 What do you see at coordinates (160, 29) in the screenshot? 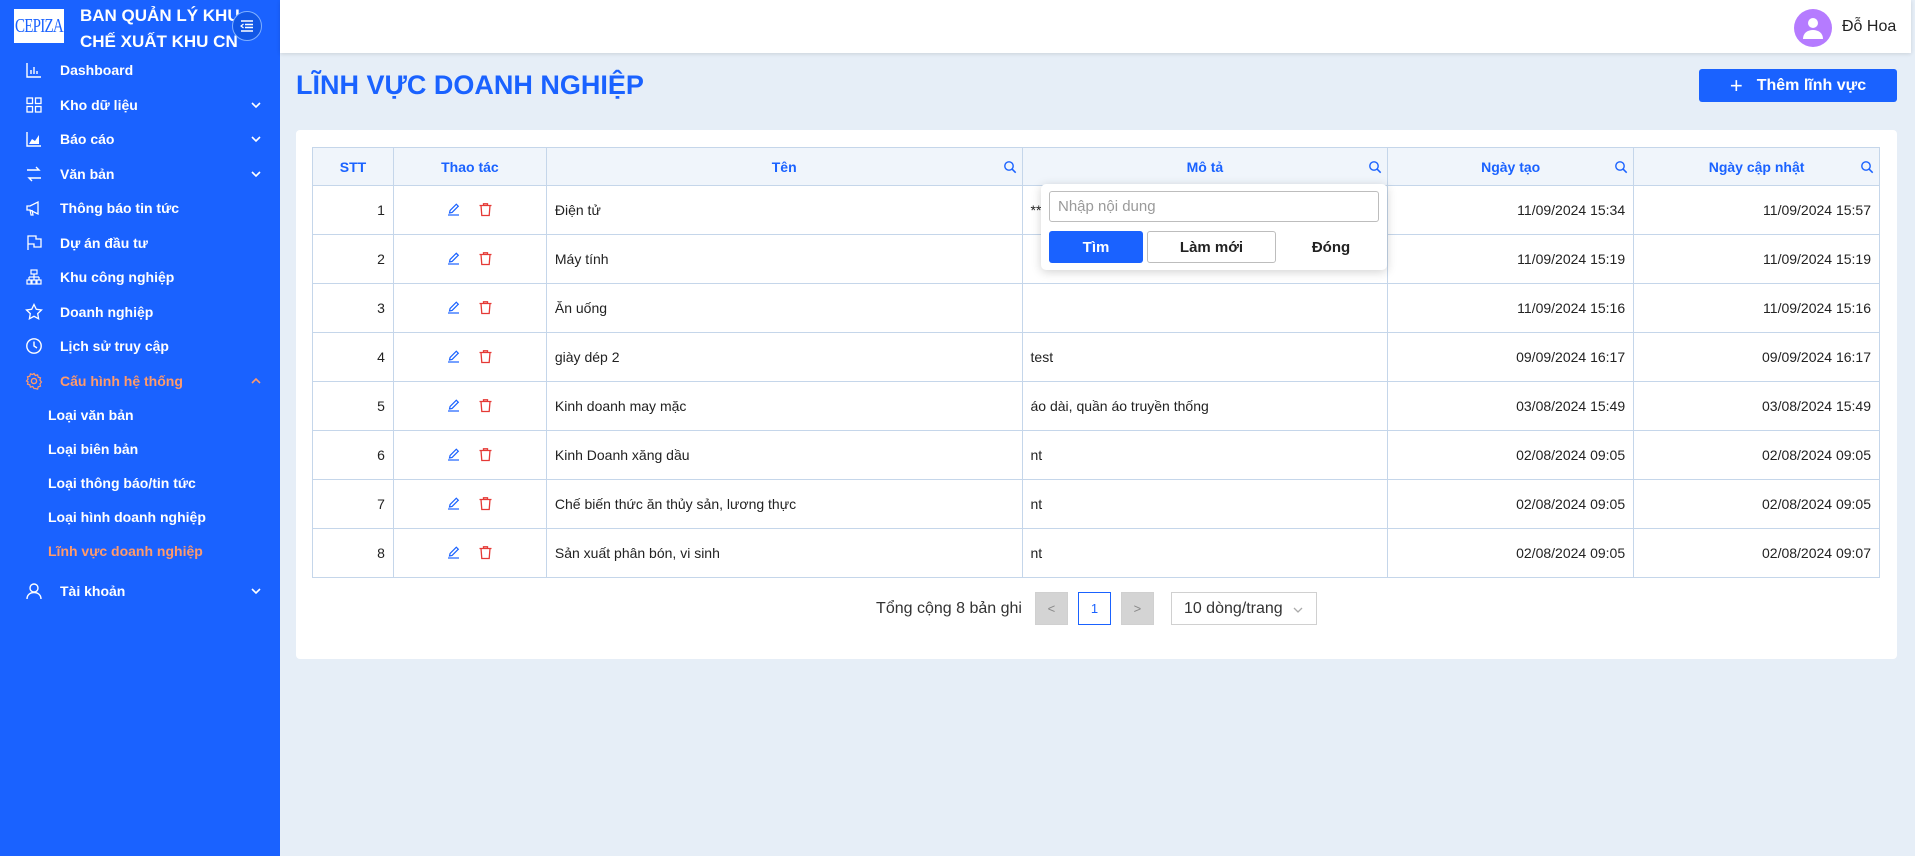
I see `brand-title: BAN QUẢN LÝ KHU CHẾ XUẤT KHU CN` at bounding box center [160, 29].